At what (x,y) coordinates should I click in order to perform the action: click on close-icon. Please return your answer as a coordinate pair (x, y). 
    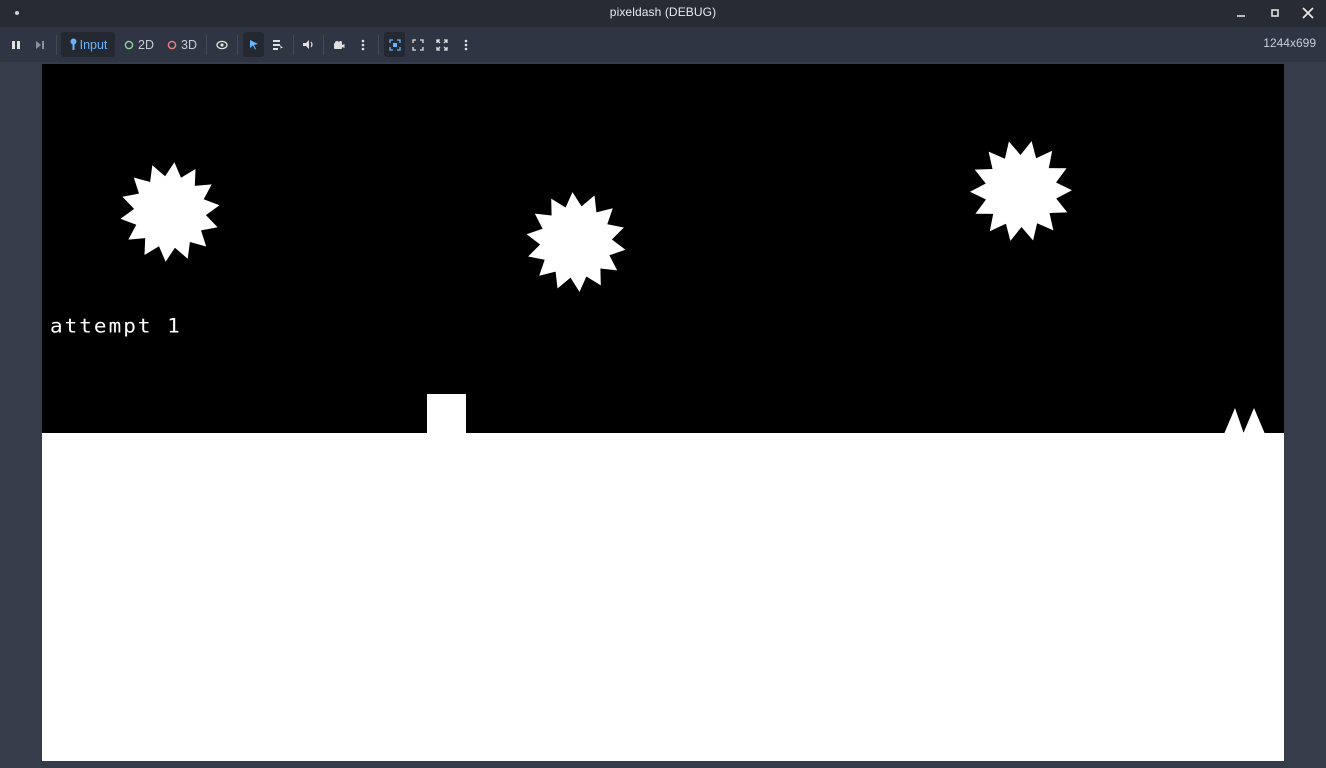
    Looking at the image, I should click on (1308, 13).